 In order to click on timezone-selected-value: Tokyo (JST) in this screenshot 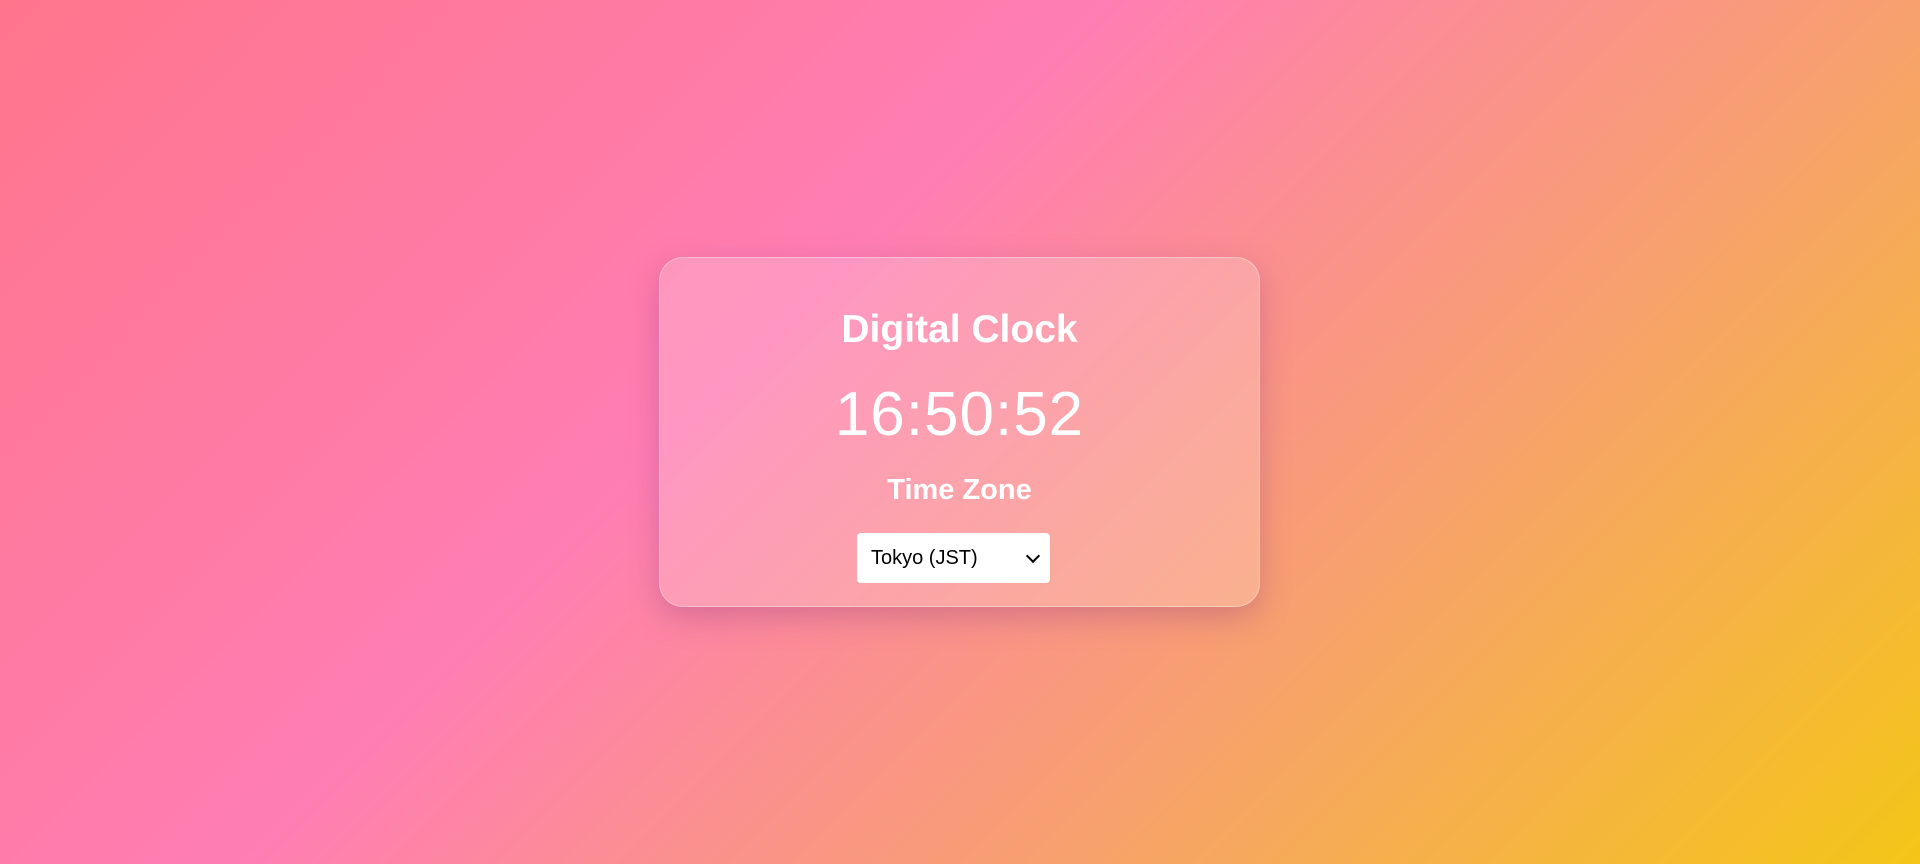, I will do `click(924, 557)`.